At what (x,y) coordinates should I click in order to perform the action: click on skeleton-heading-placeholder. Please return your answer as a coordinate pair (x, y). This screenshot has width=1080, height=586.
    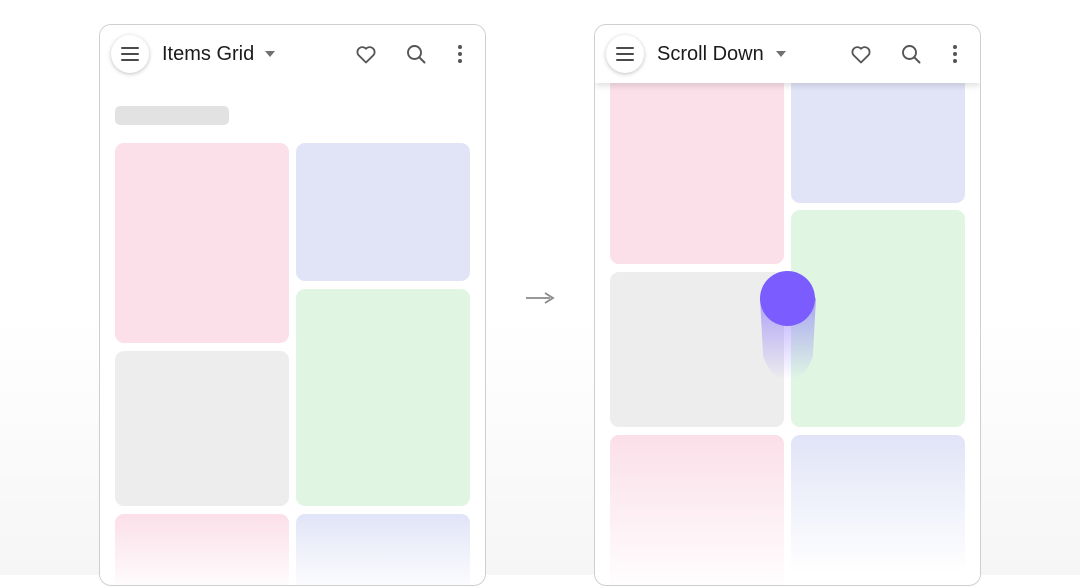
    Looking at the image, I should click on (172, 115).